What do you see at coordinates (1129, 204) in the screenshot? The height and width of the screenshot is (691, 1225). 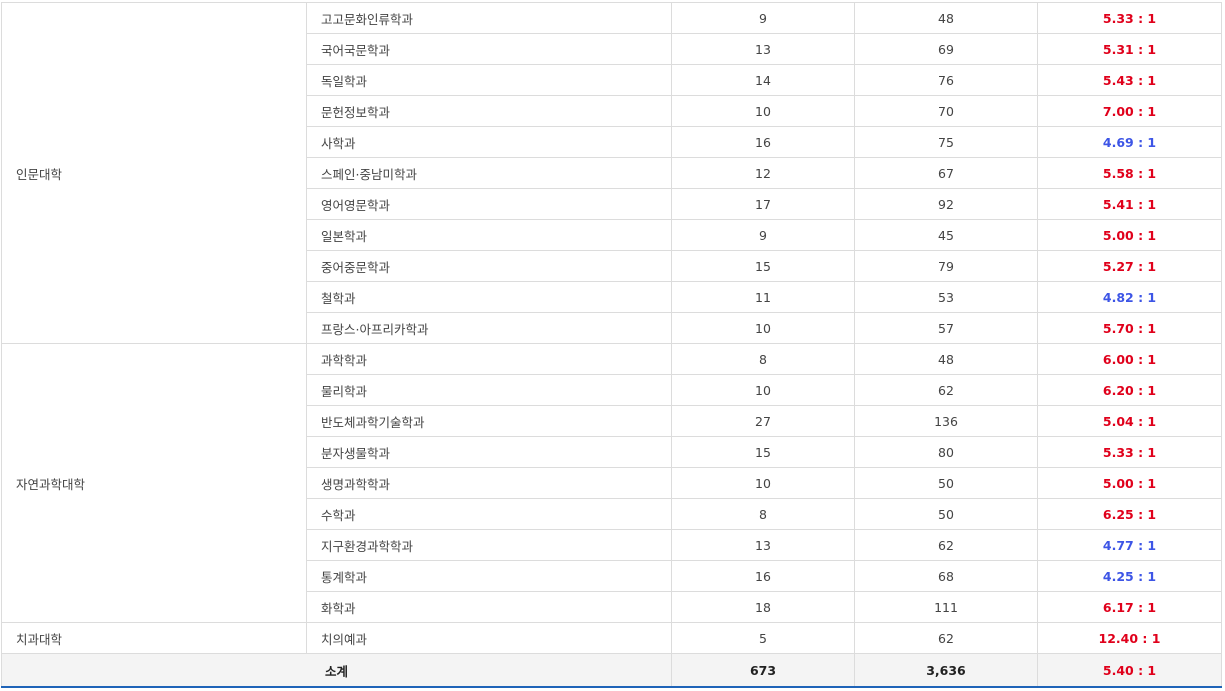 I see `ratio-cell: 5.41 : 1` at bounding box center [1129, 204].